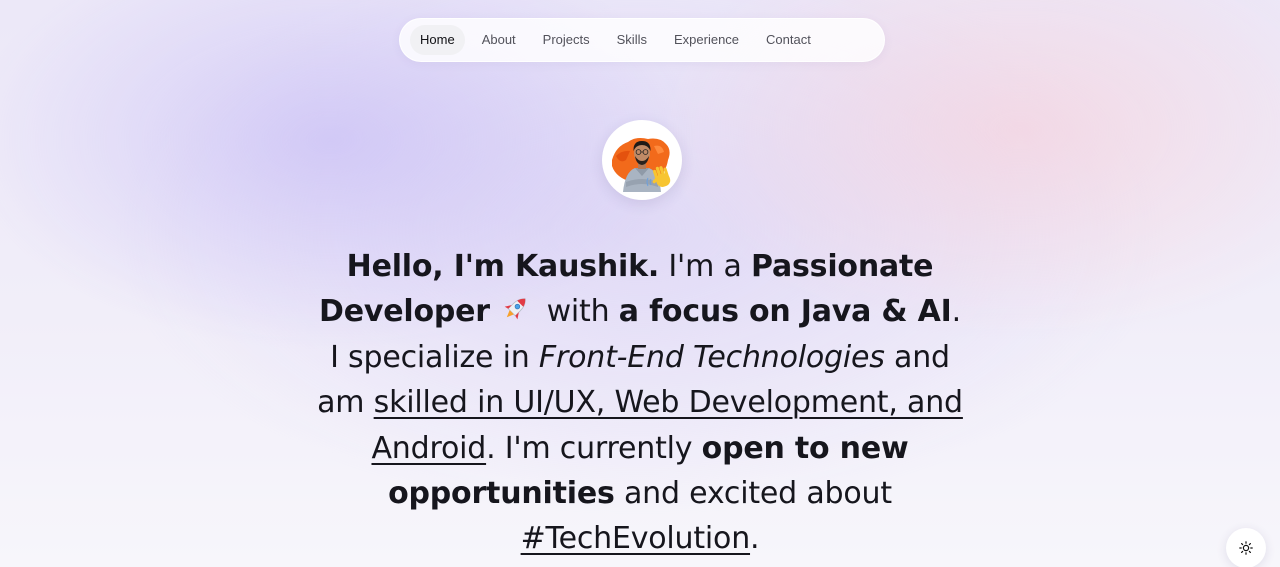 The width and height of the screenshot is (1280, 567). What do you see at coordinates (711, 357) in the screenshot?
I see `intro-frontend: Front-End Technologies` at bounding box center [711, 357].